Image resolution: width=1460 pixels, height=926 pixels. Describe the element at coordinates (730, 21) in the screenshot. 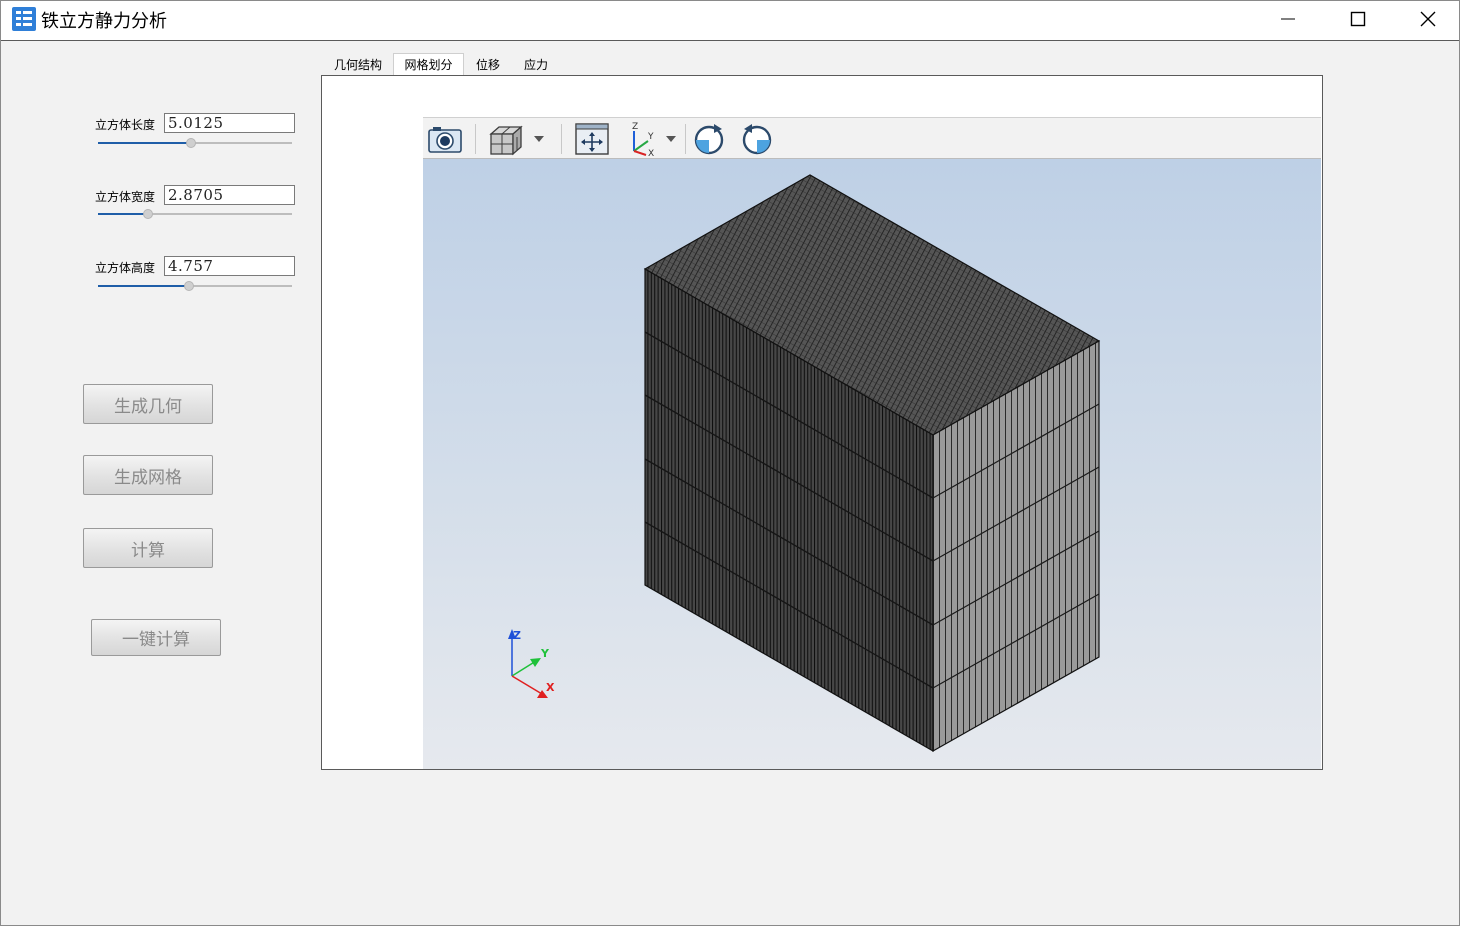

I see `title-bar: 铁立方静力分析` at that location.